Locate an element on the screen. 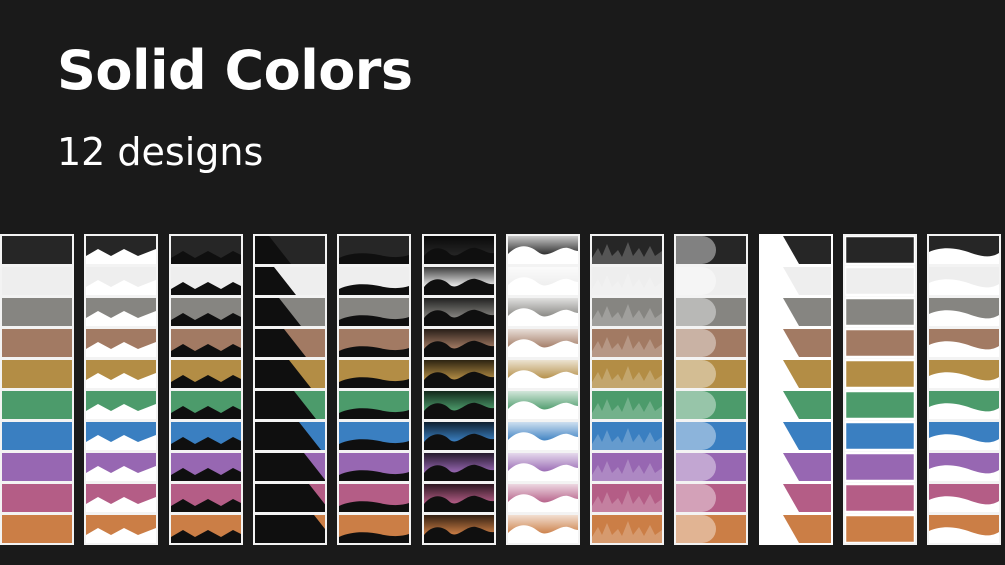  design-column-spiky-wave is located at coordinates (627, 389).